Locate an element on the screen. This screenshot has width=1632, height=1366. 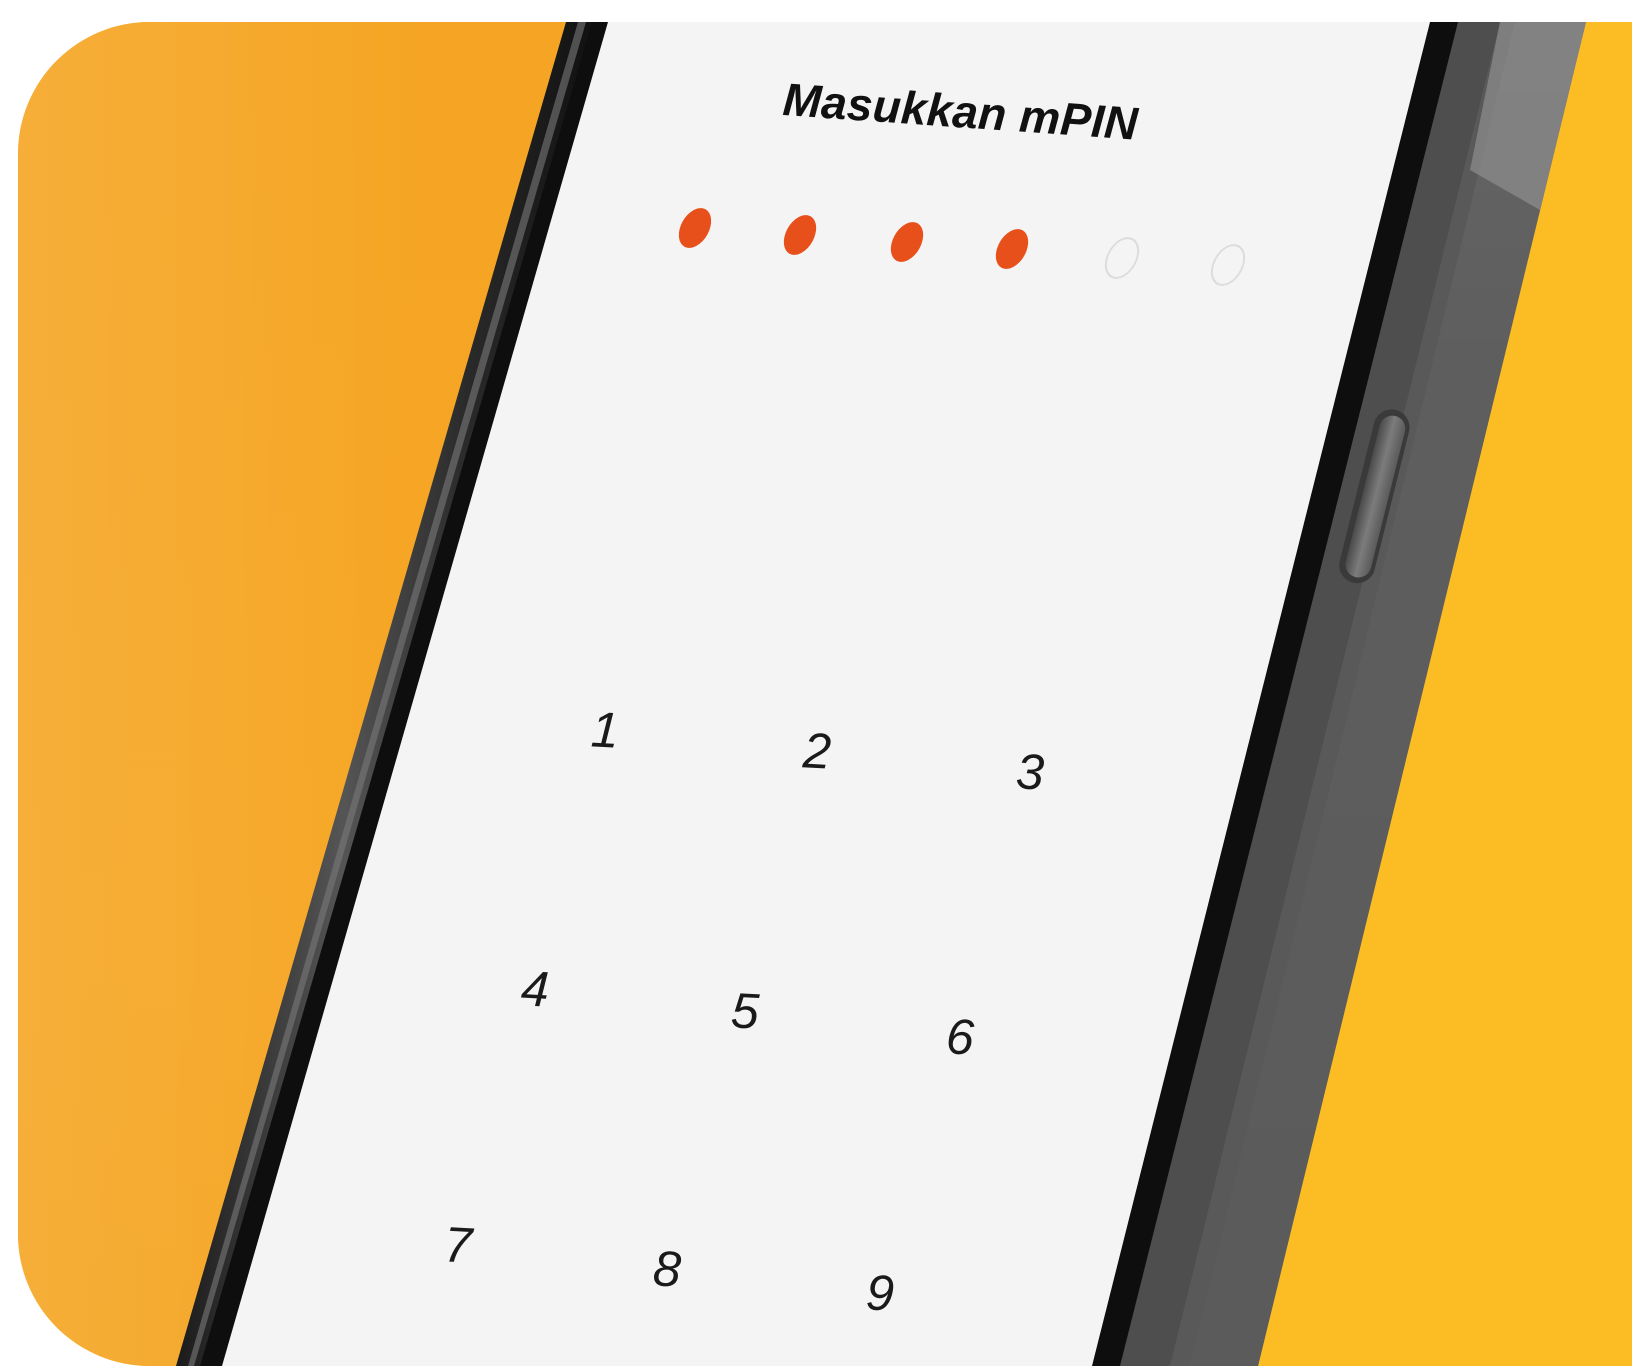
keypad-key-6: 6 is located at coordinates (960, 1037).